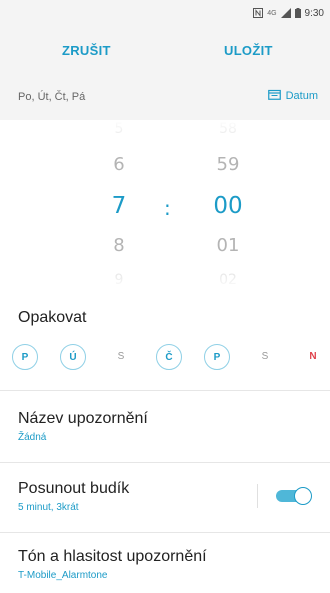  I want to click on battery-icon, so click(297, 13).